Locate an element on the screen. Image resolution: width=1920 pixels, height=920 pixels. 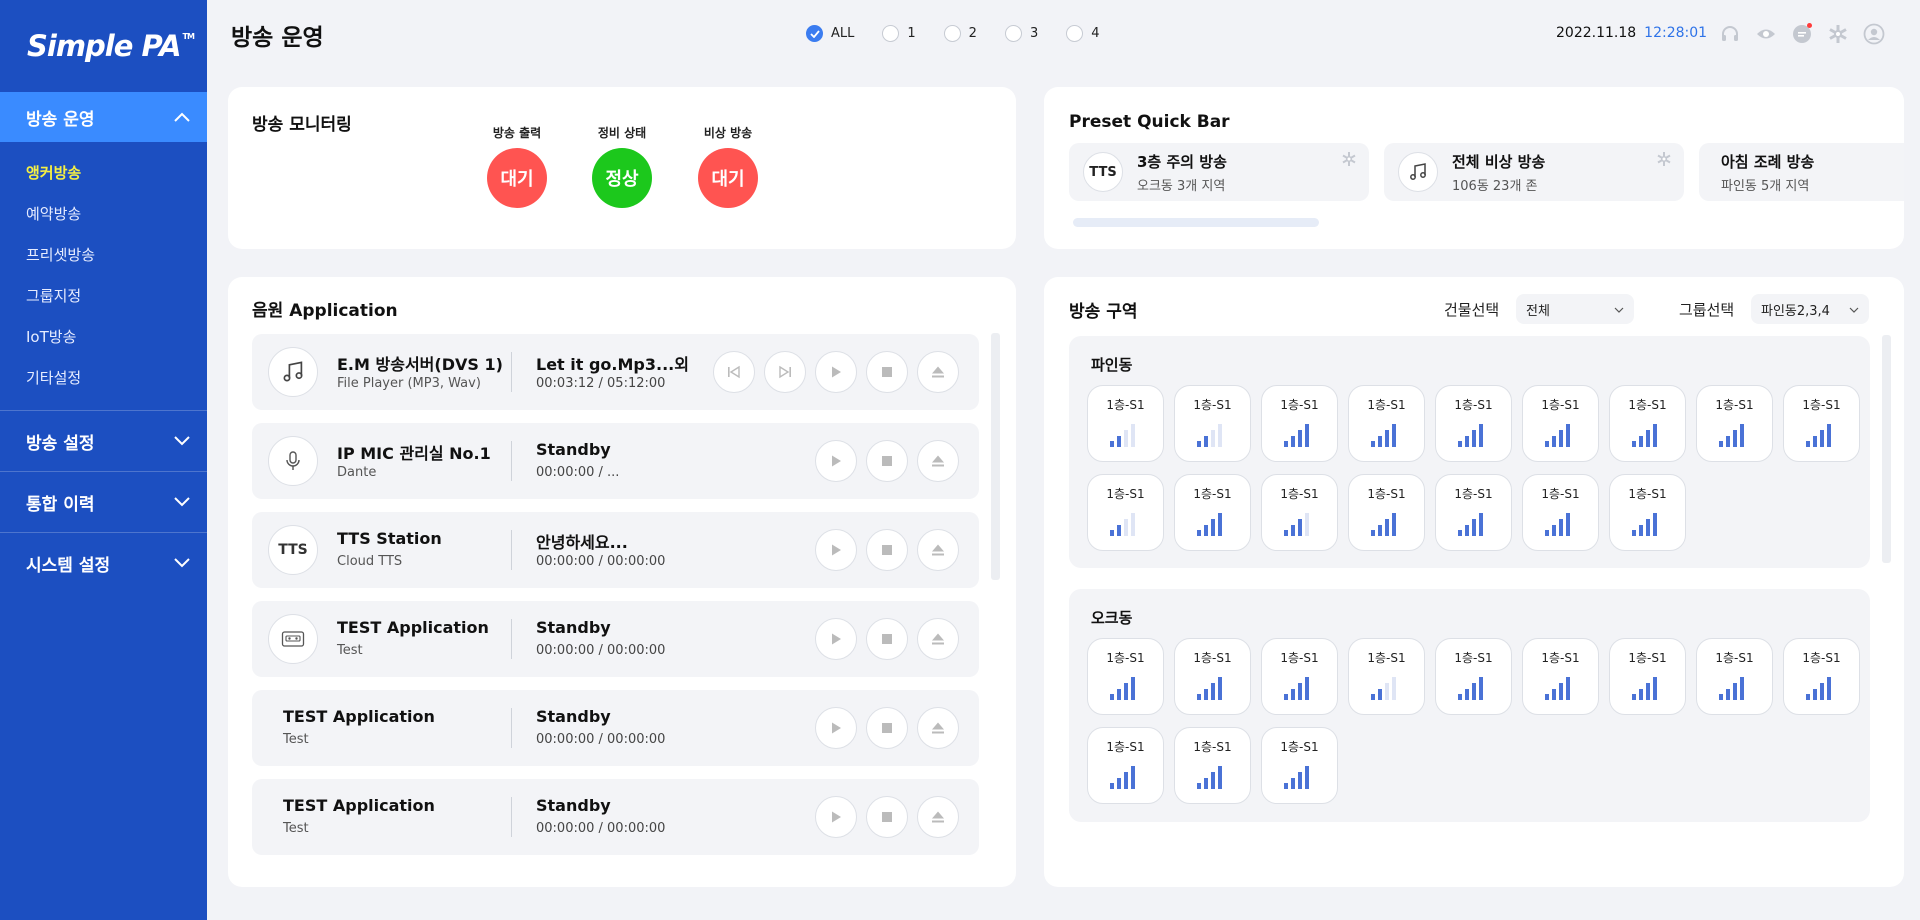
filter-4: 4 is located at coordinates (1083, 33).